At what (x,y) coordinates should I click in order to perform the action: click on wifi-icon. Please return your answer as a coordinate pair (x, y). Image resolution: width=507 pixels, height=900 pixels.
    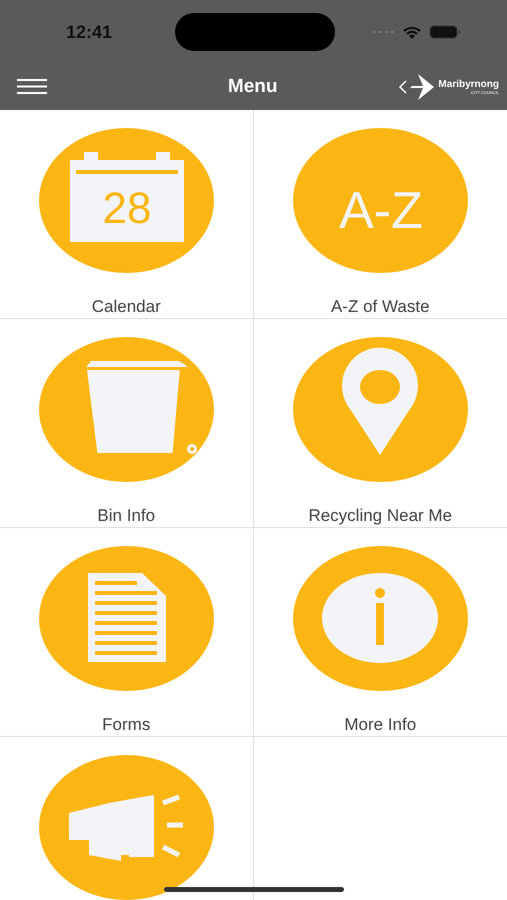
    Looking at the image, I should click on (412, 32).